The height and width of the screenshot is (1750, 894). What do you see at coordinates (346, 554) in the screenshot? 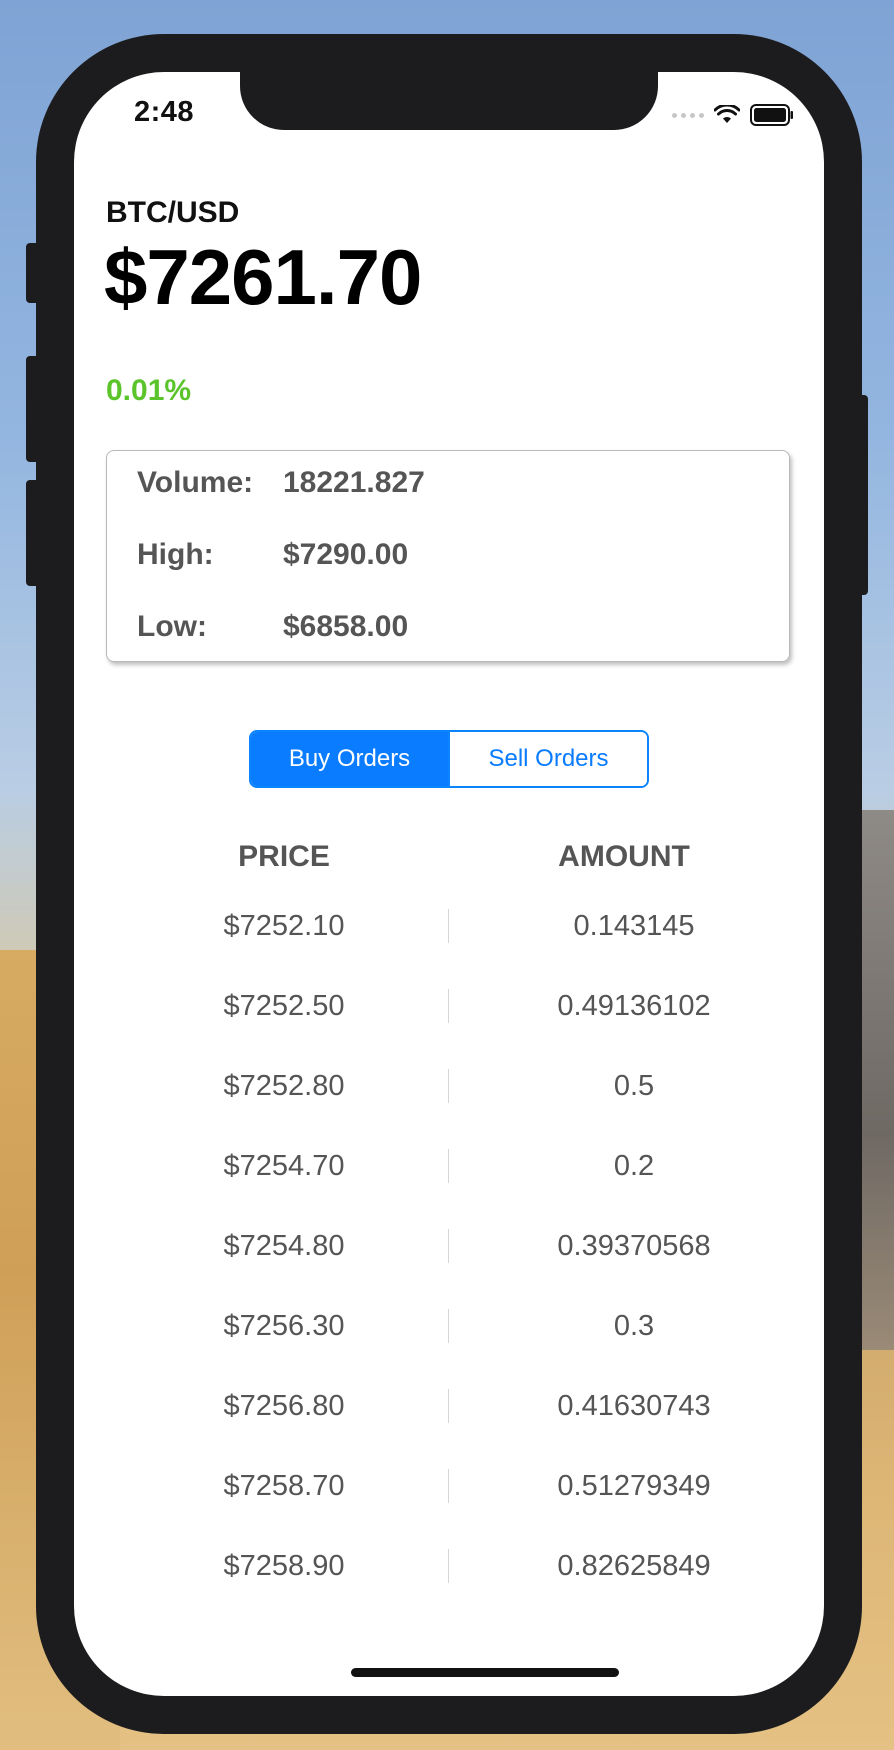
I see `high-value: $7290.00` at bounding box center [346, 554].